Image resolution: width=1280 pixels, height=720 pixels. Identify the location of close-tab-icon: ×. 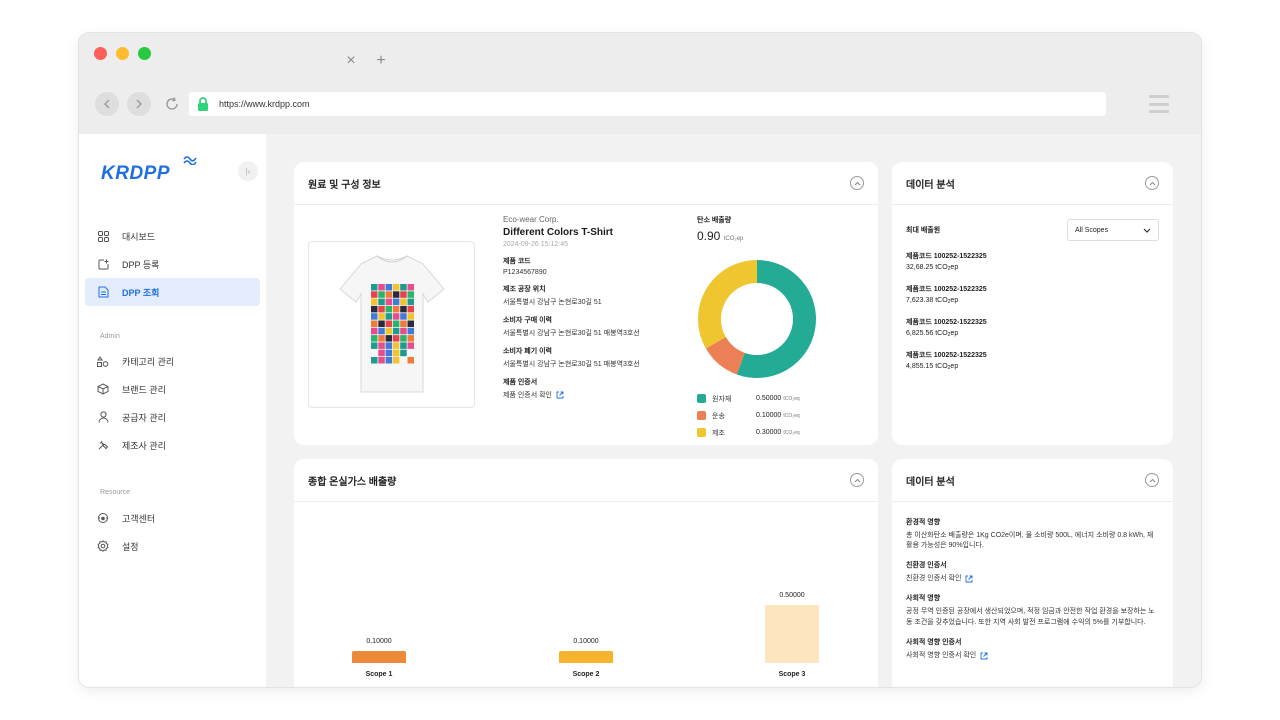
(351, 61).